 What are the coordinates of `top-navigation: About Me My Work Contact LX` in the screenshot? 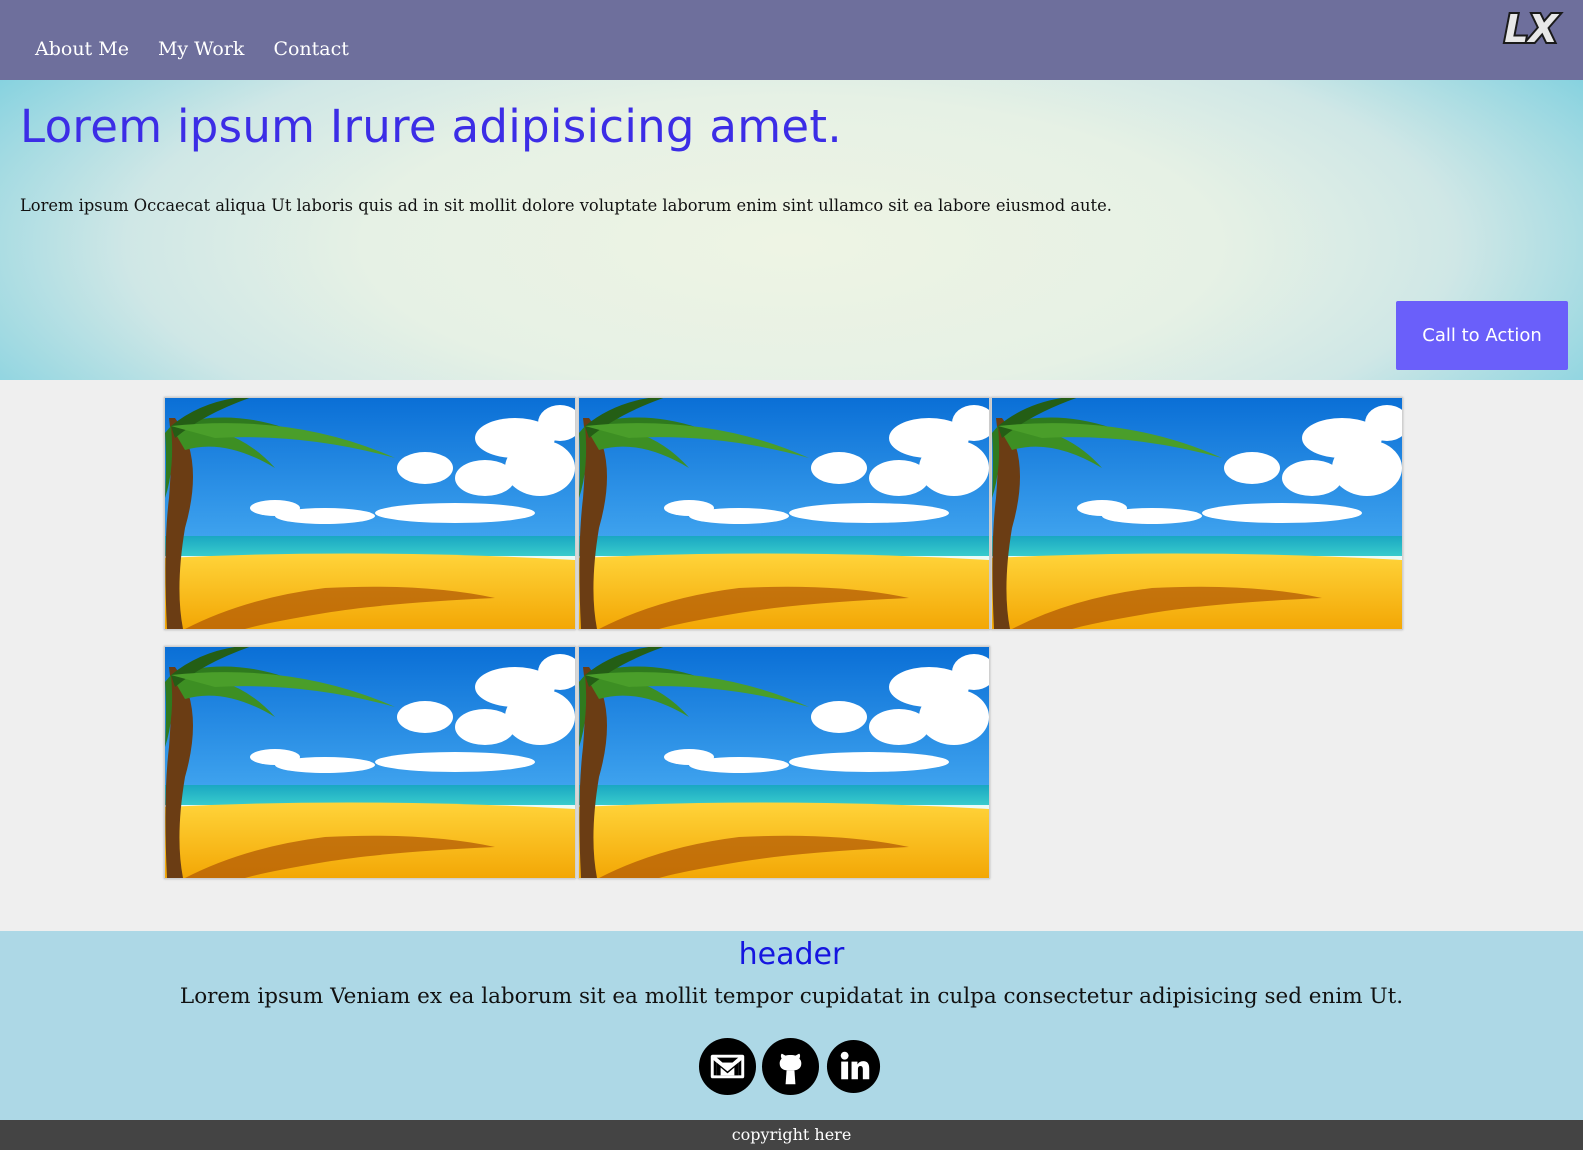 It's located at (791, 40).